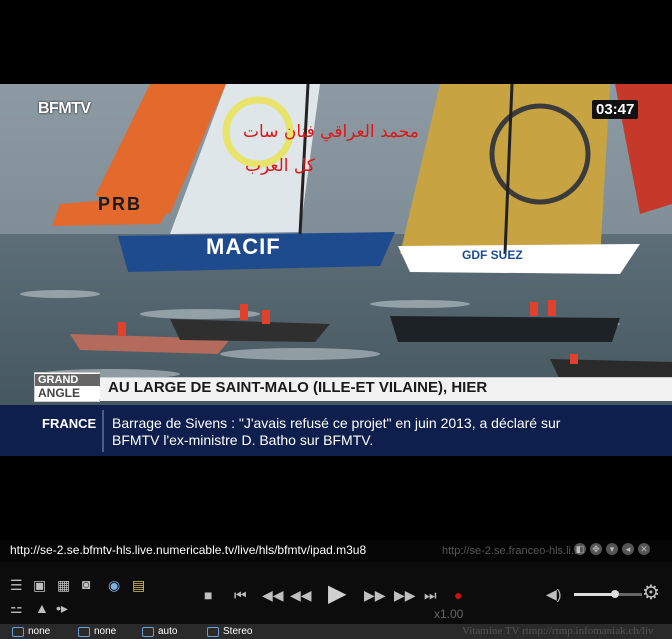 This screenshot has width=672, height=639. I want to click on status-aspect: auto, so click(159, 631).